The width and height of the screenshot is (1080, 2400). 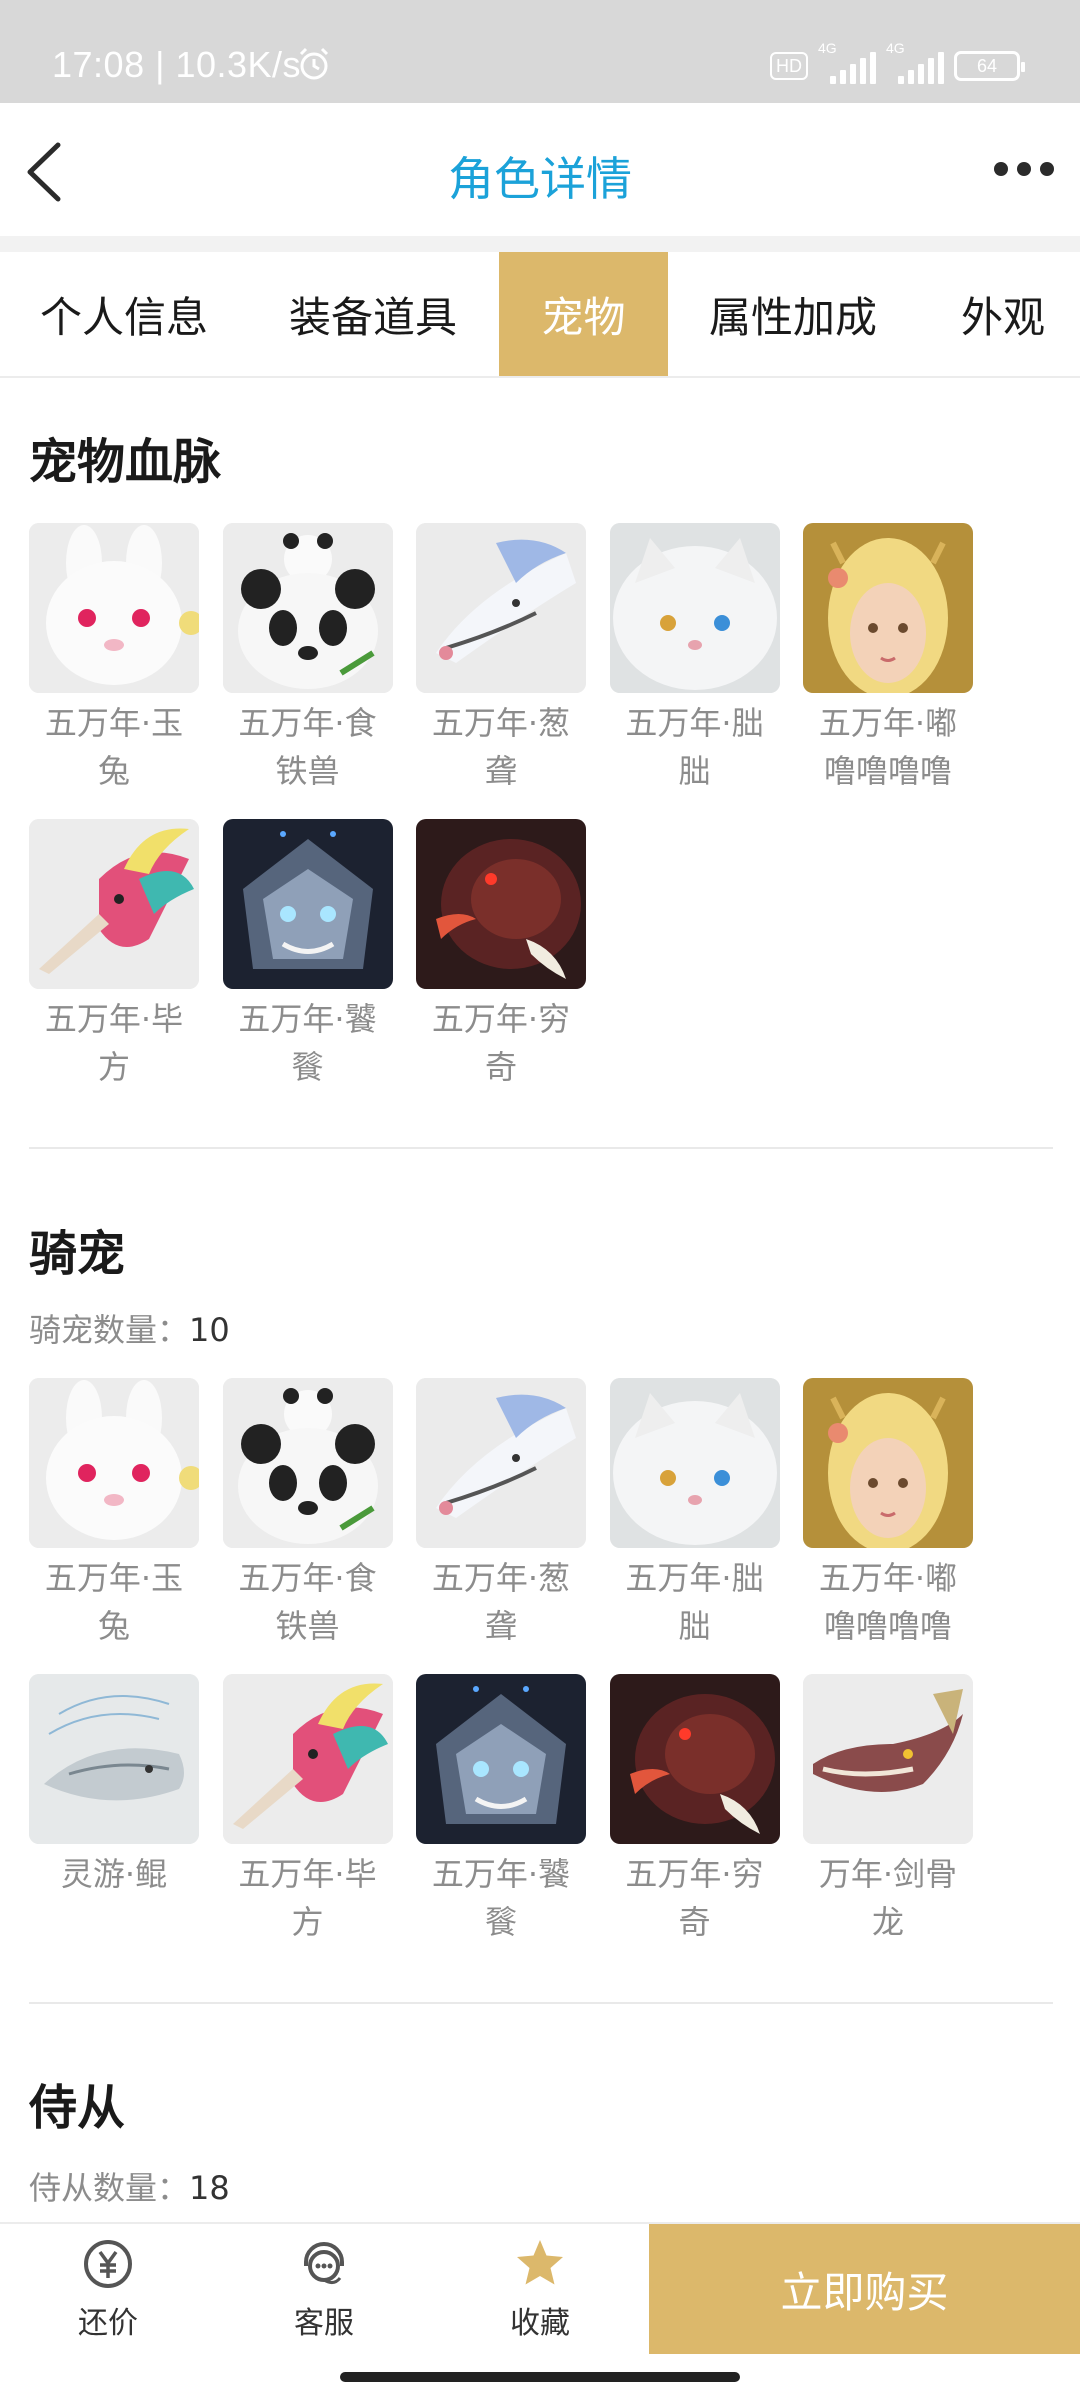 I want to click on status-icons: HD 4G 4G 64, so click(x=897, y=62).